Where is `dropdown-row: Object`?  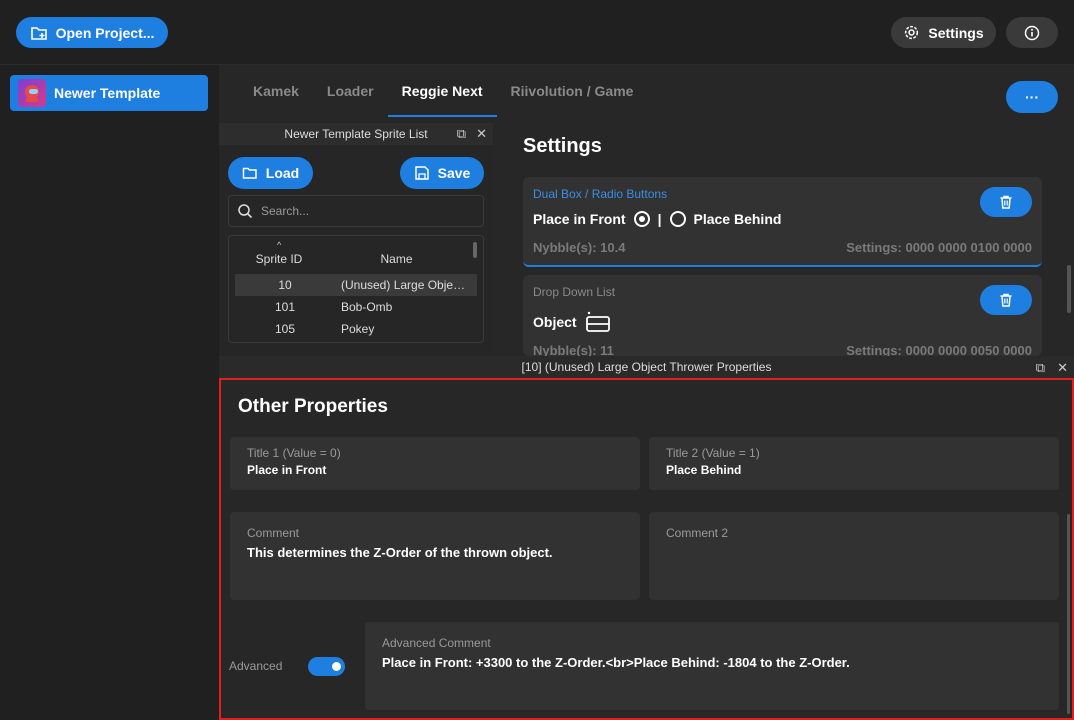 dropdown-row: Object is located at coordinates (572, 322).